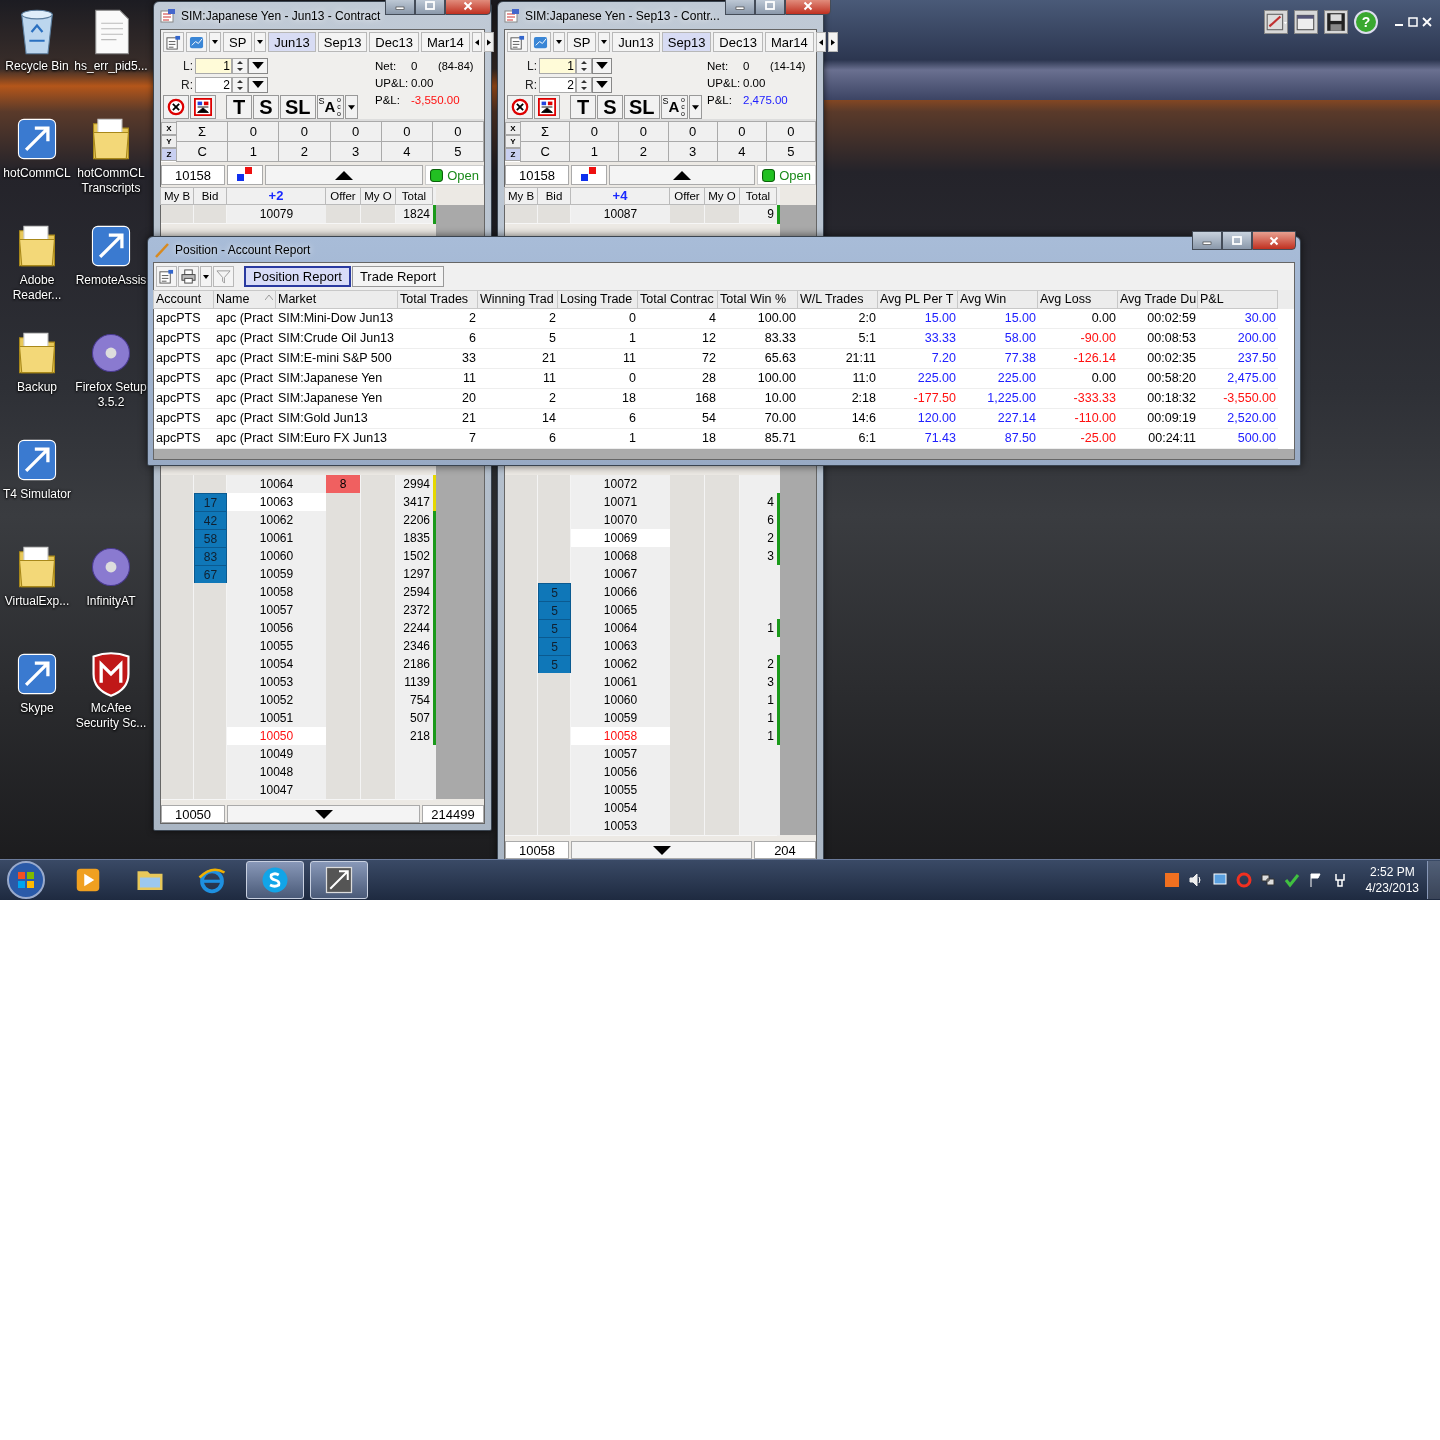  Describe the element at coordinates (837, 299) in the screenshot. I see `column-header: W/L Trades` at that location.